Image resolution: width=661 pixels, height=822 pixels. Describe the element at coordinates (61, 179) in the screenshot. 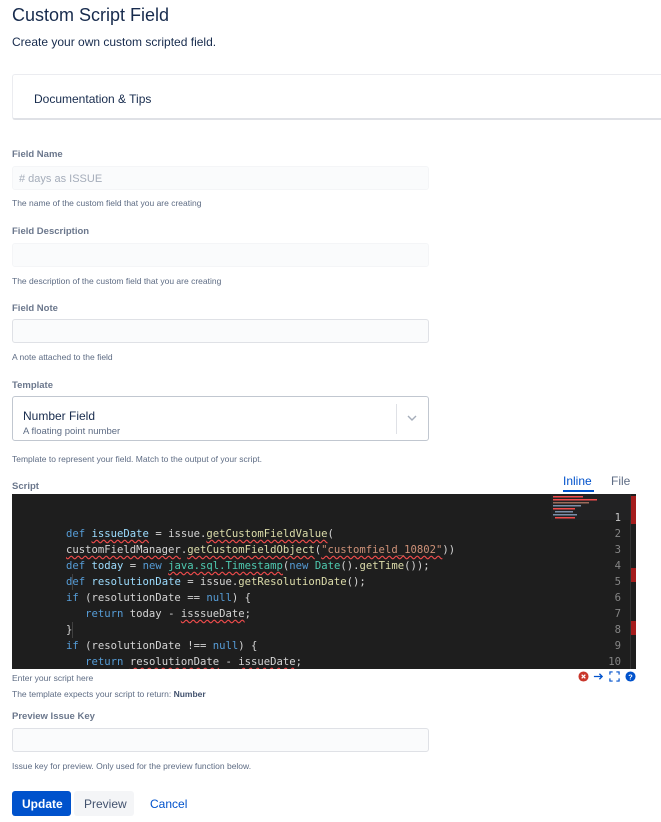

I see `field-name-value: # days as ISSUE` at that location.